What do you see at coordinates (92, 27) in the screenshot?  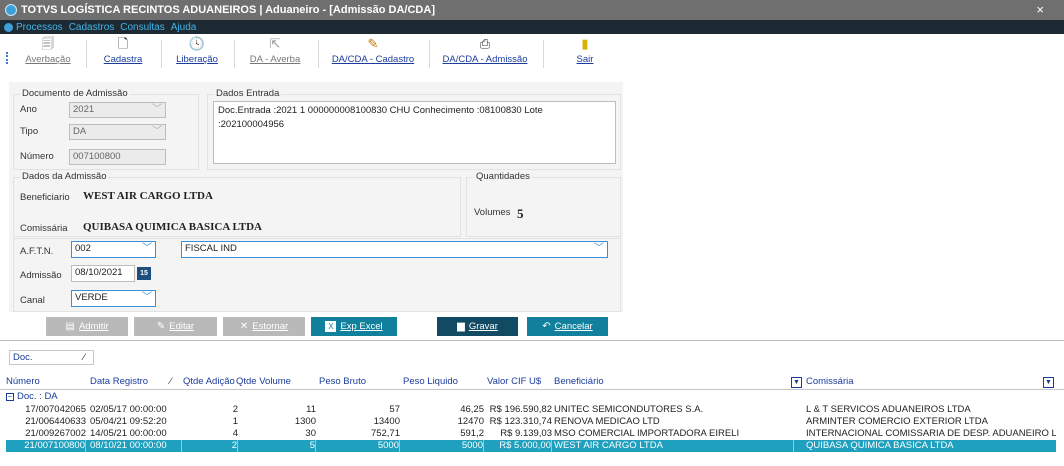 I see `menu-cadastros: Cadastros` at bounding box center [92, 27].